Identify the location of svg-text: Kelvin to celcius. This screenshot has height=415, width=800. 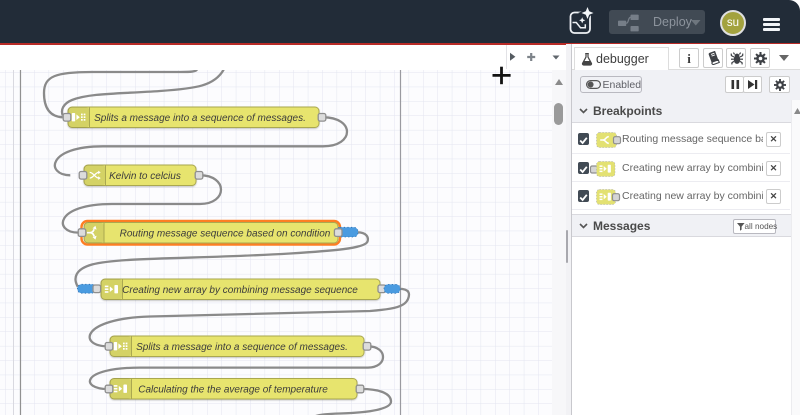
(145, 176).